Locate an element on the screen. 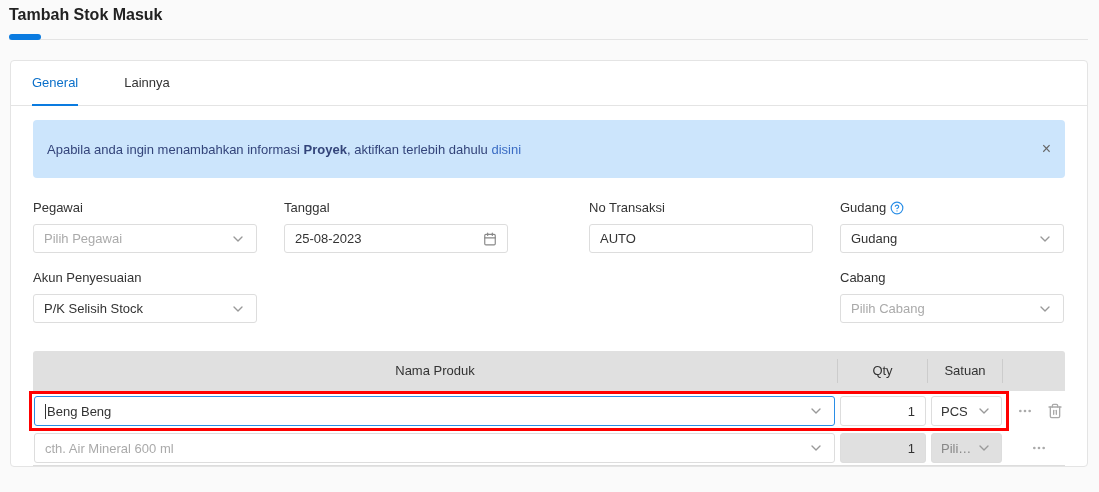 This screenshot has height=492, width=1099. delete-icon is located at coordinates (1055, 411).